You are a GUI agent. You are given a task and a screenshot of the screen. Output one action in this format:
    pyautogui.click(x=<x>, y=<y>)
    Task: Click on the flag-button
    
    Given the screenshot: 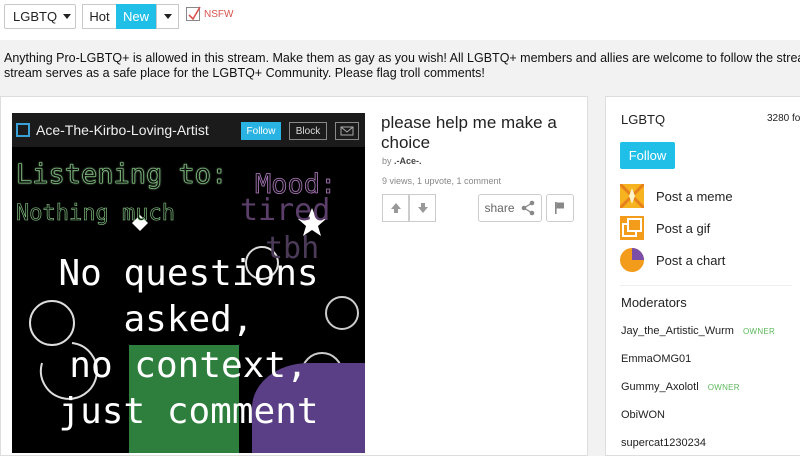 What is the action you would take?
    pyautogui.click(x=560, y=208)
    